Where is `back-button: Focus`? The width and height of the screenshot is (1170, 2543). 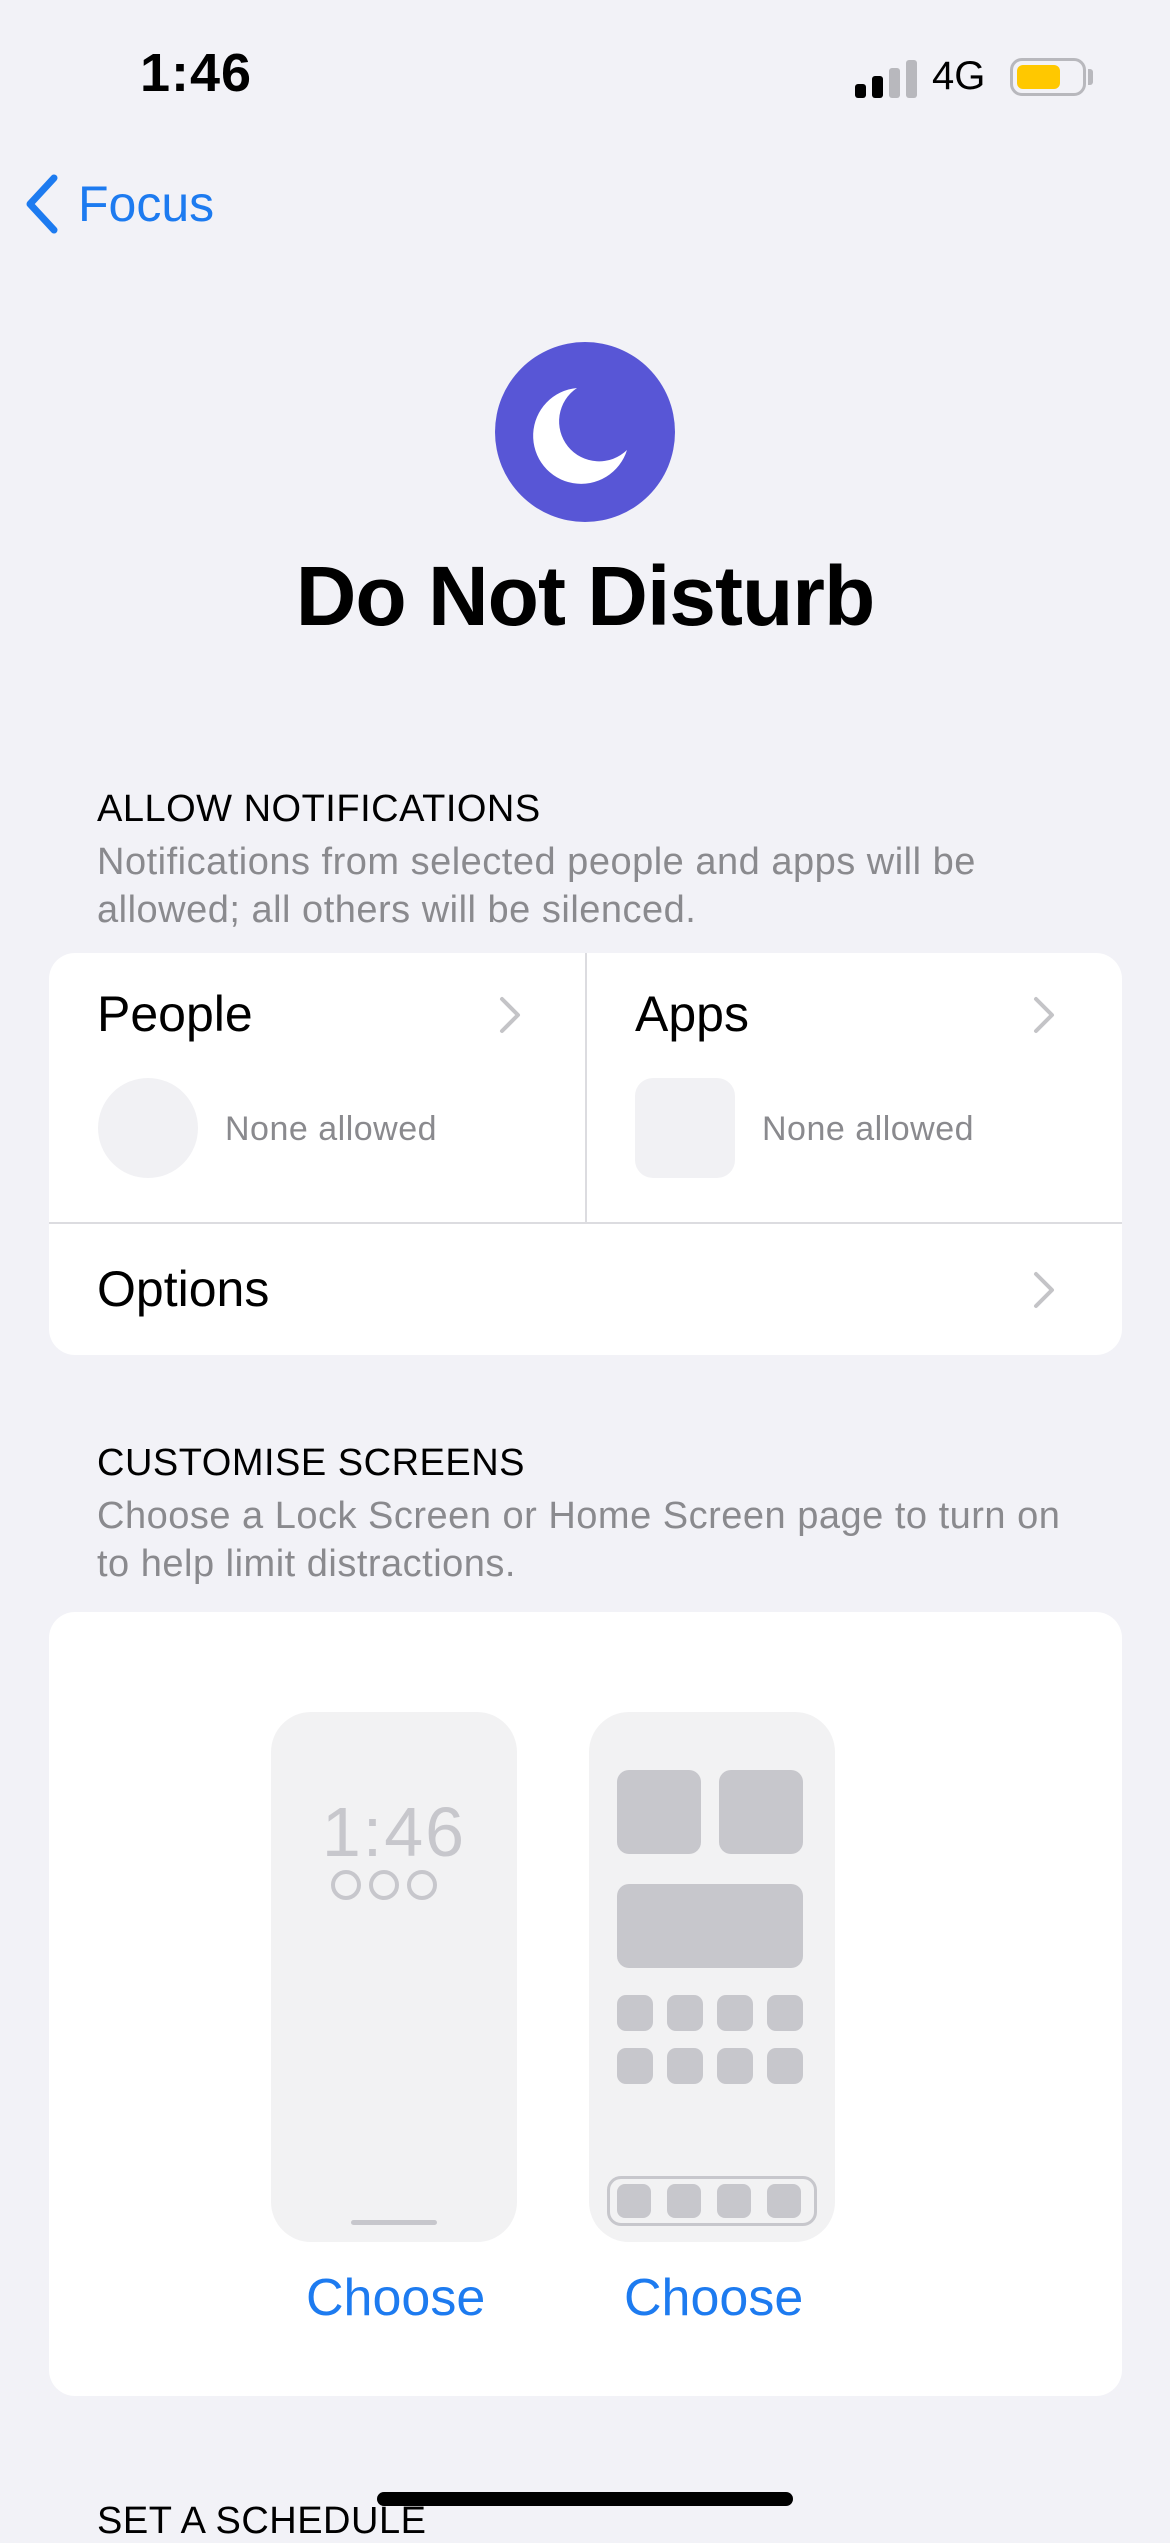
back-button: Focus is located at coordinates (117, 204).